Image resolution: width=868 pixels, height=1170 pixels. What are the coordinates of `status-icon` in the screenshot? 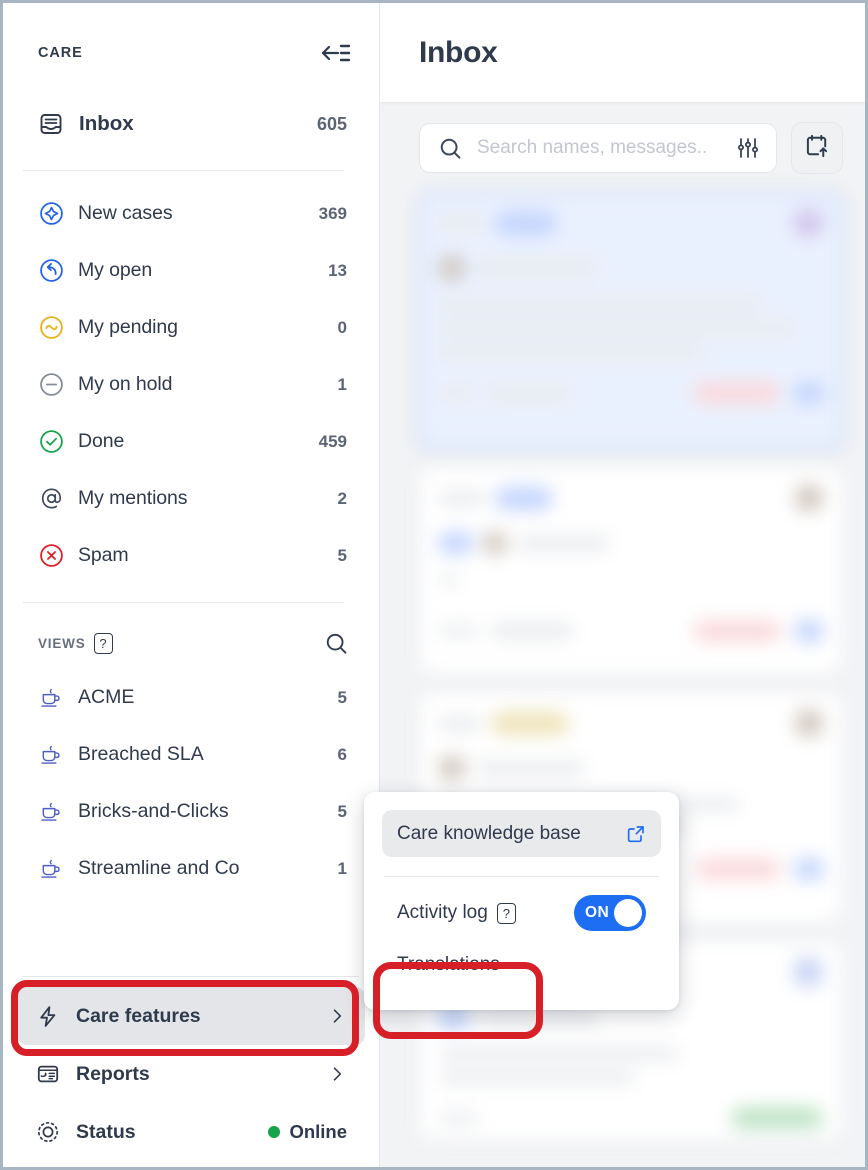 It's located at (48, 1132).